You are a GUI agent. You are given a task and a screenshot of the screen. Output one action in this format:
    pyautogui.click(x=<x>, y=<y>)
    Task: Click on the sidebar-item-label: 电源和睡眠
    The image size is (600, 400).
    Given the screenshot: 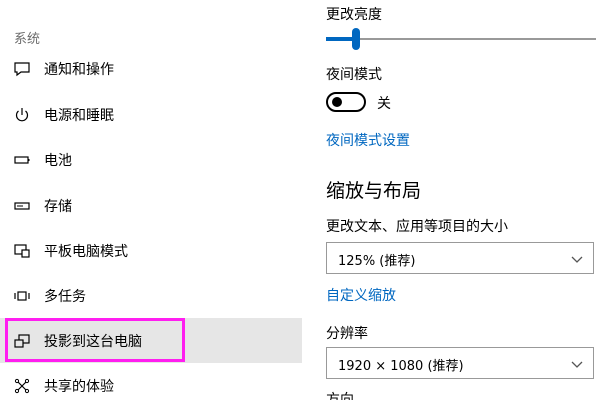 What is the action you would take?
    pyautogui.click(x=79, y=115)
    